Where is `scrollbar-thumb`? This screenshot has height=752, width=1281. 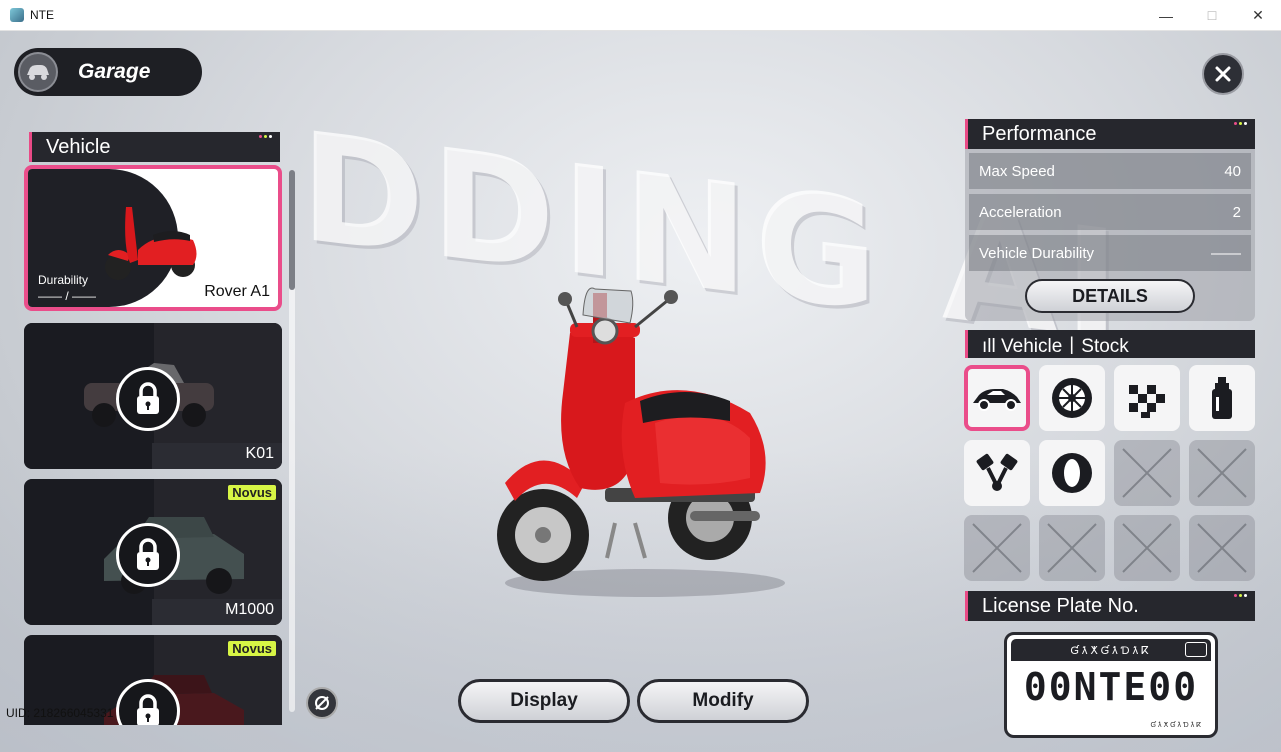 scrollbar-thumb is located at coordinates (292, 230).